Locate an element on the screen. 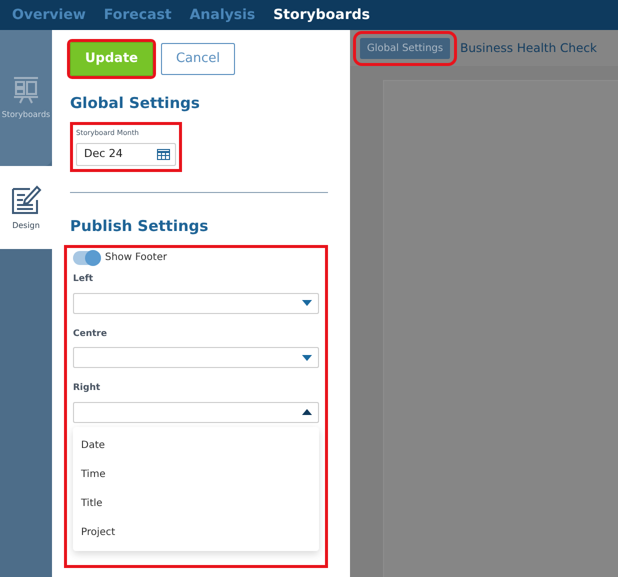  dropdown-option: Project is located at coordinates (196, 532).